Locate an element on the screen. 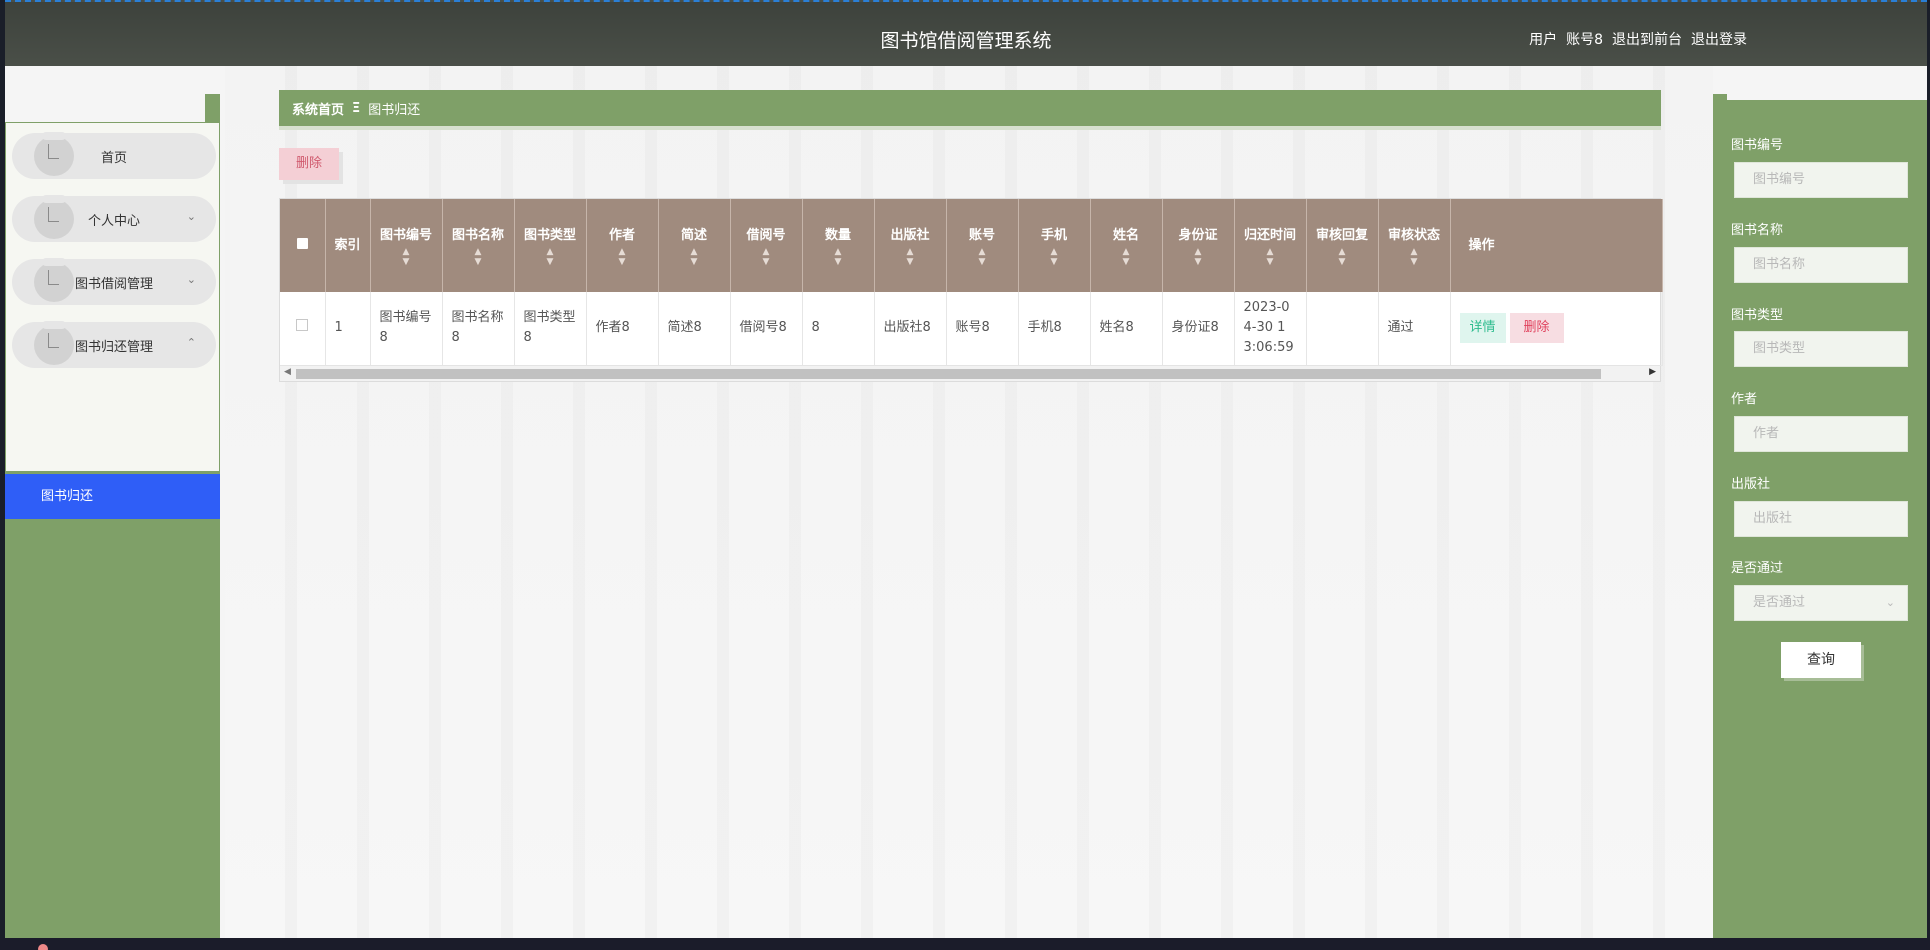 The height and width of the screenshot is (950, 1930). sidebar-item-label: 个人中心 is located at coordinates (113, 221).